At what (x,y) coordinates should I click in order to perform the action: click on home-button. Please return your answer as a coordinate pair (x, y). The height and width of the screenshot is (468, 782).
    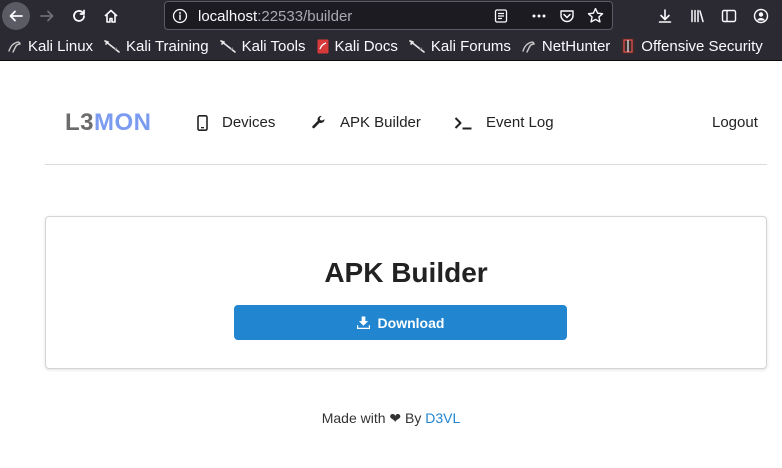
    Looking at the image, I should click on (111, 16).